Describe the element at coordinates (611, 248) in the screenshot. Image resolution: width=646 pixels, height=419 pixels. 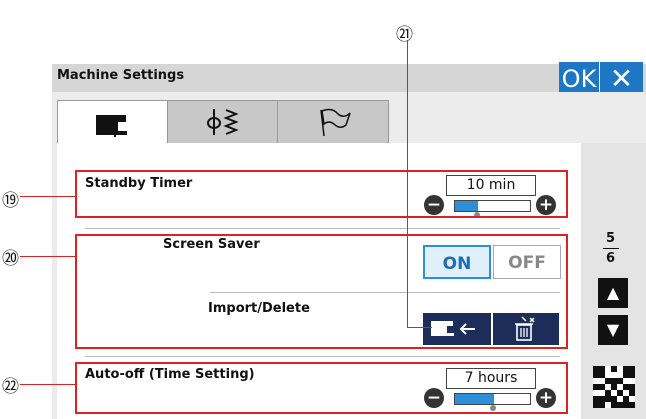
I see `page-fraction-line` at that location.